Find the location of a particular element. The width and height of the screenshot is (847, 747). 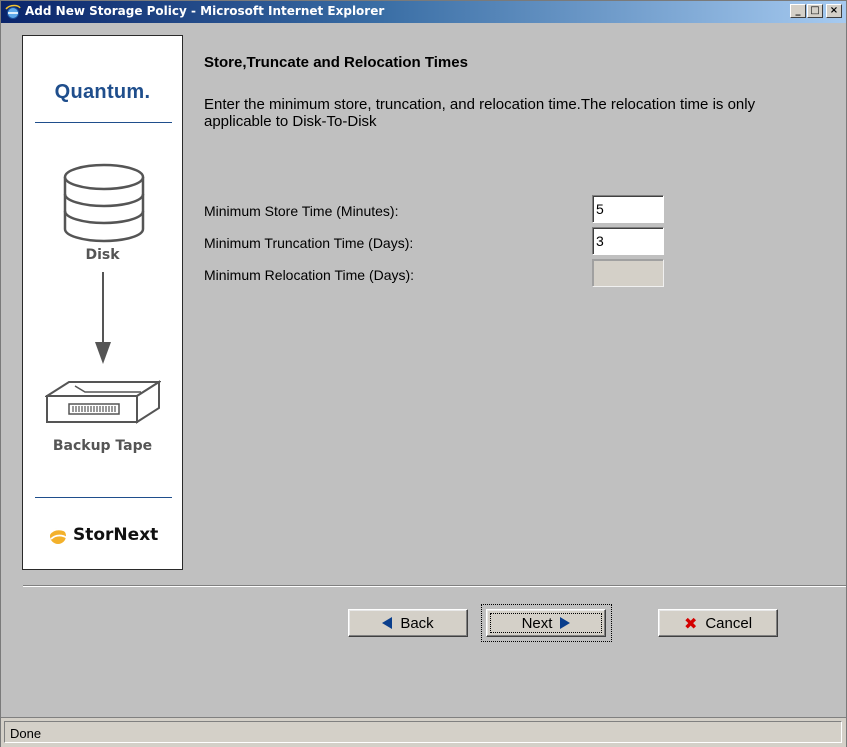

status-pane: Done is located at coordinates (423, 732).